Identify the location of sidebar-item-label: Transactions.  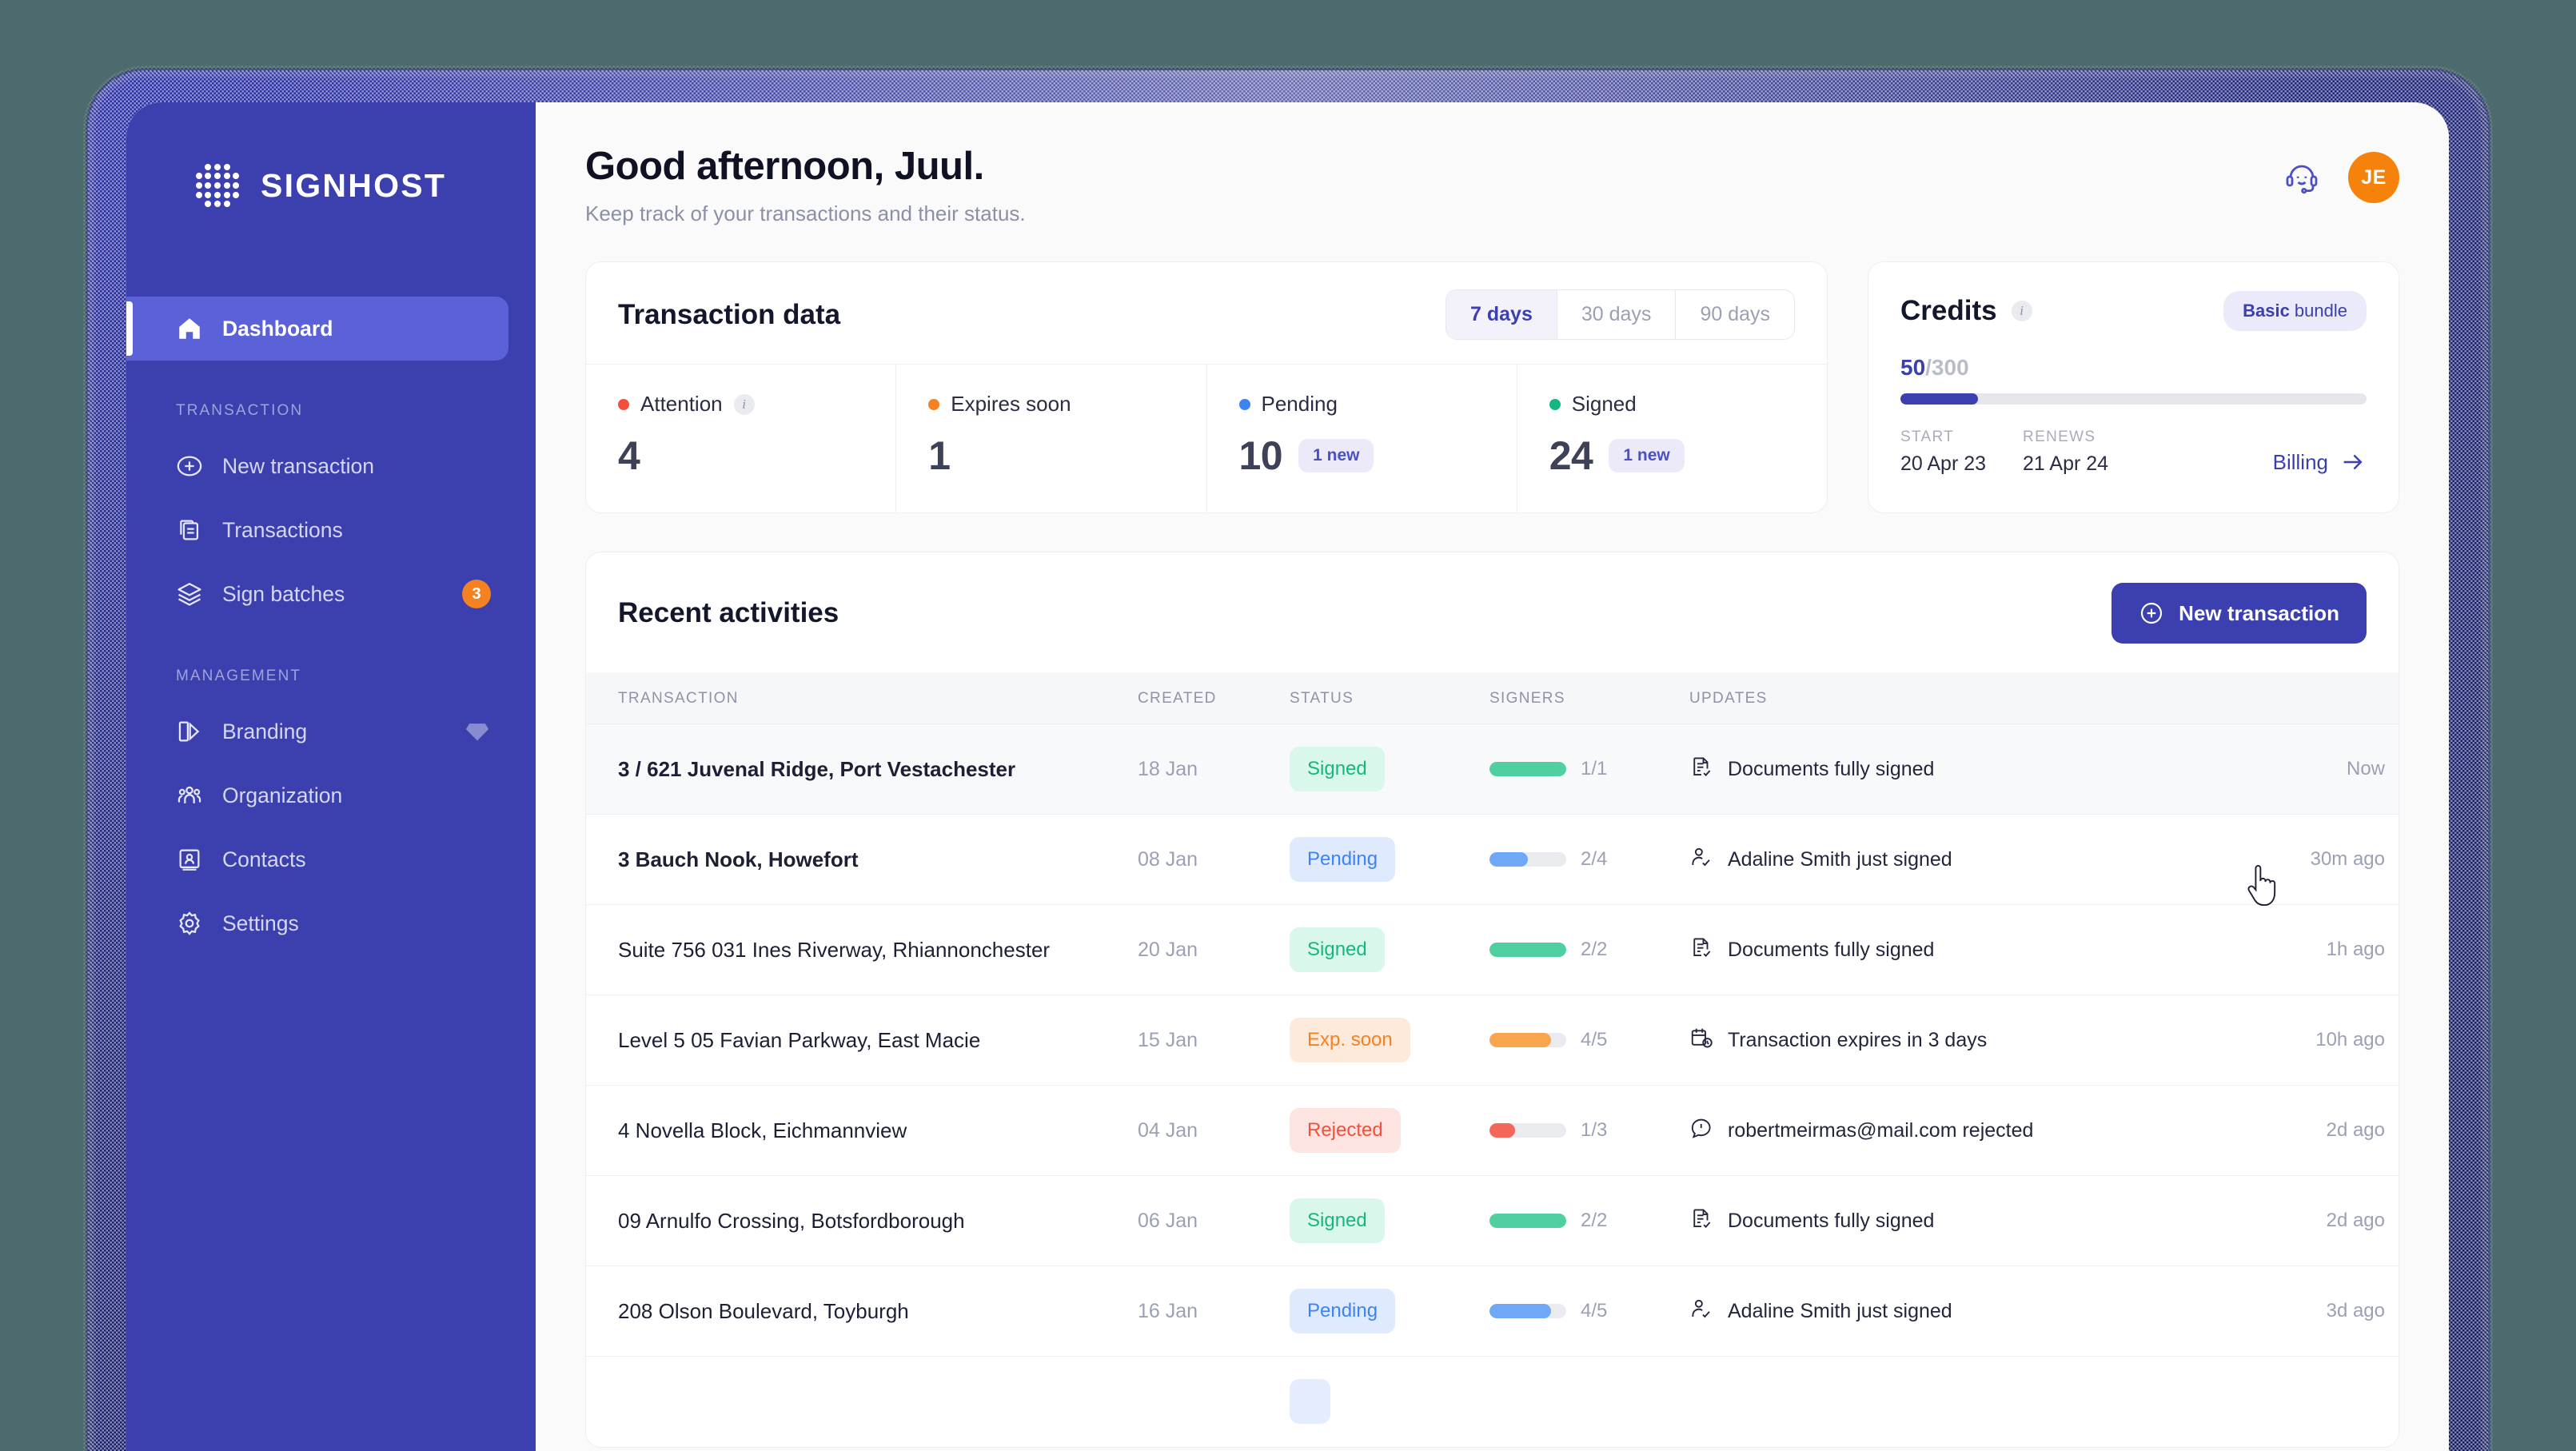
(282, 529).